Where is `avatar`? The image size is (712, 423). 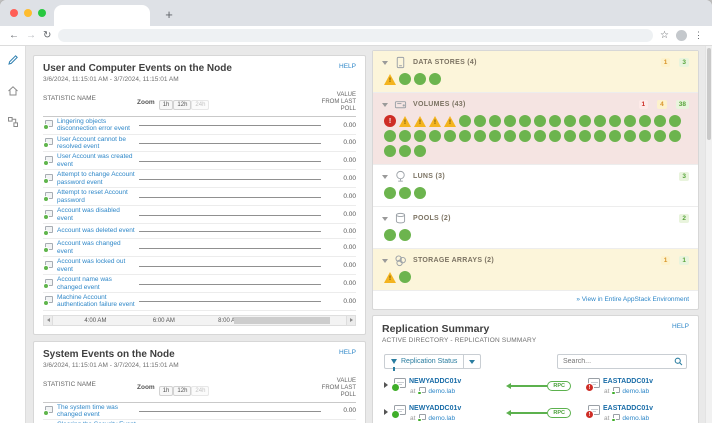 avatar is located at coordinates (681, 35).